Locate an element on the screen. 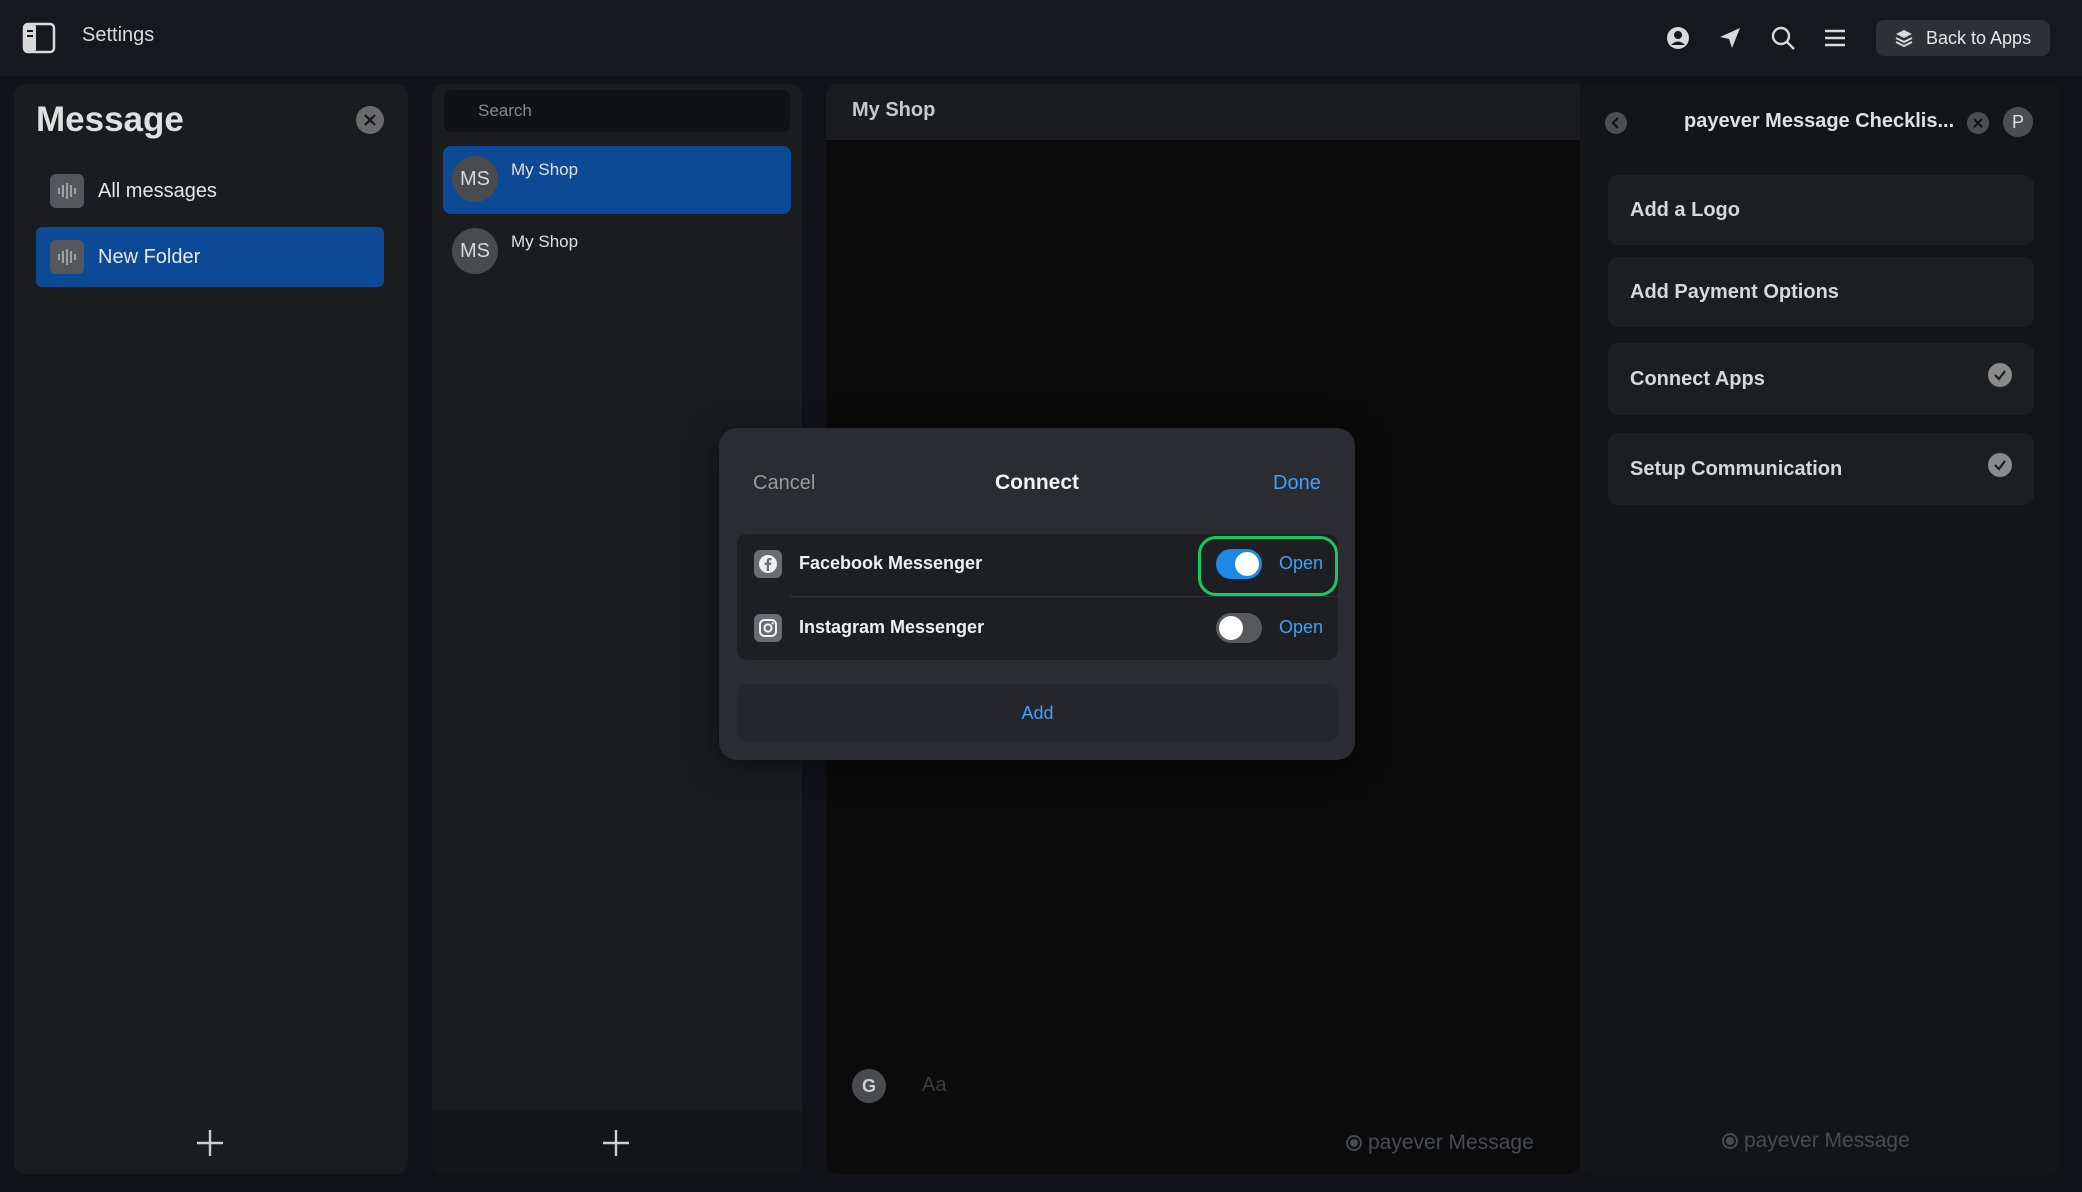  close-checklist-button is located at coordinates (1978, 123).